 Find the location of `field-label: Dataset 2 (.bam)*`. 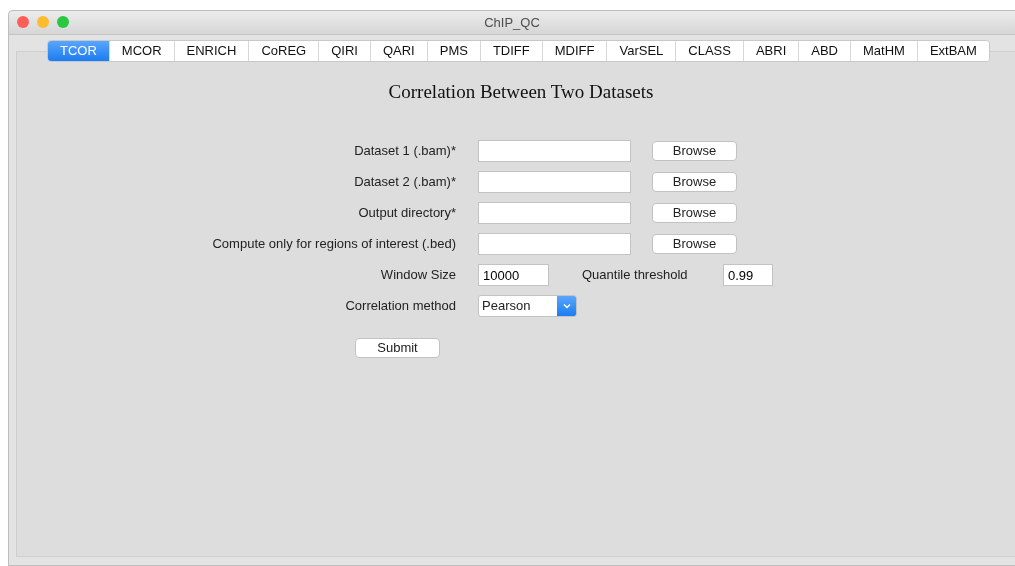

field-label: Dataset 2 (.bam)* is located at coordinates (404, 182).